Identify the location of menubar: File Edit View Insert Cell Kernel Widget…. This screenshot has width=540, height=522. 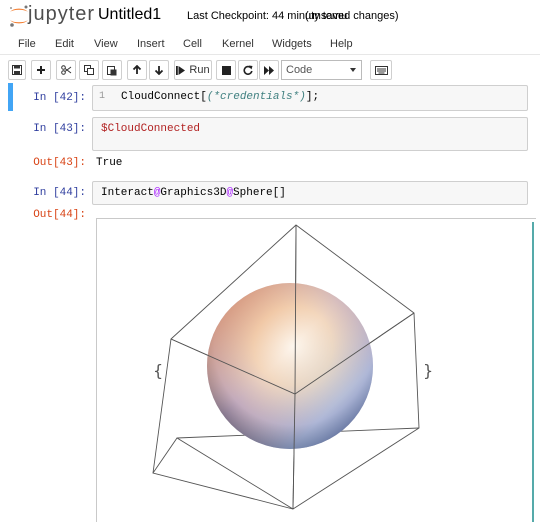
(270, 45).